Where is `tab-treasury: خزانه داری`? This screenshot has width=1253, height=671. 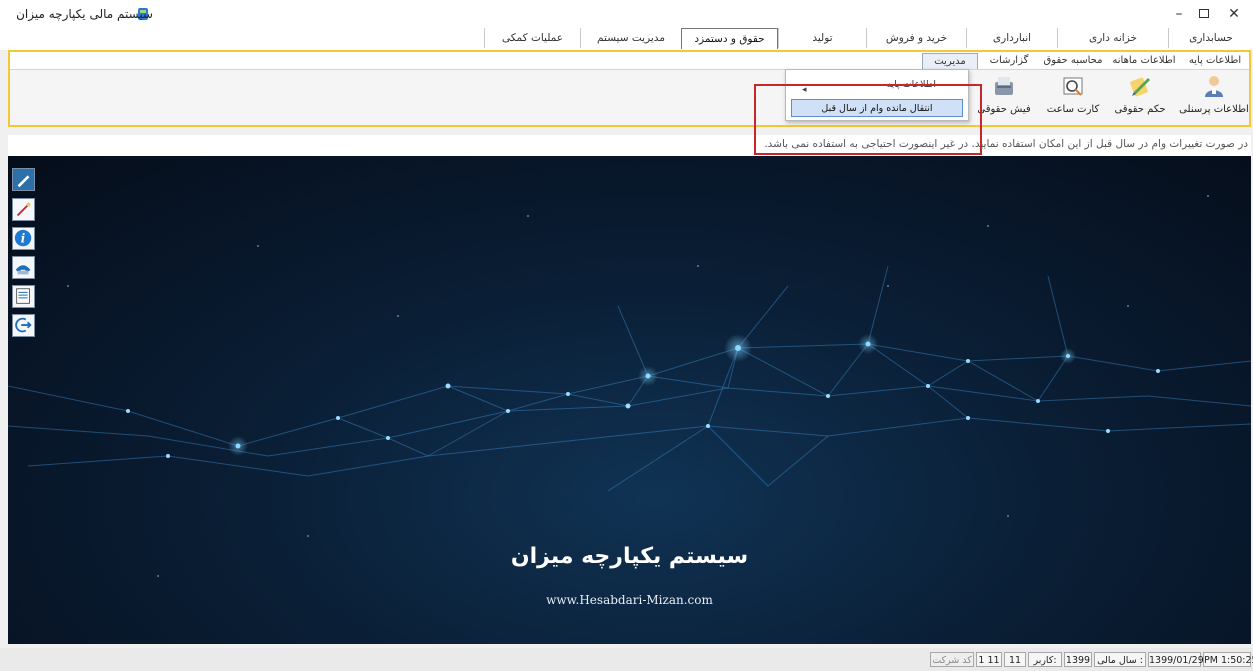 tab-treasury: خزانه داری is located at coordinates (1112, 38).